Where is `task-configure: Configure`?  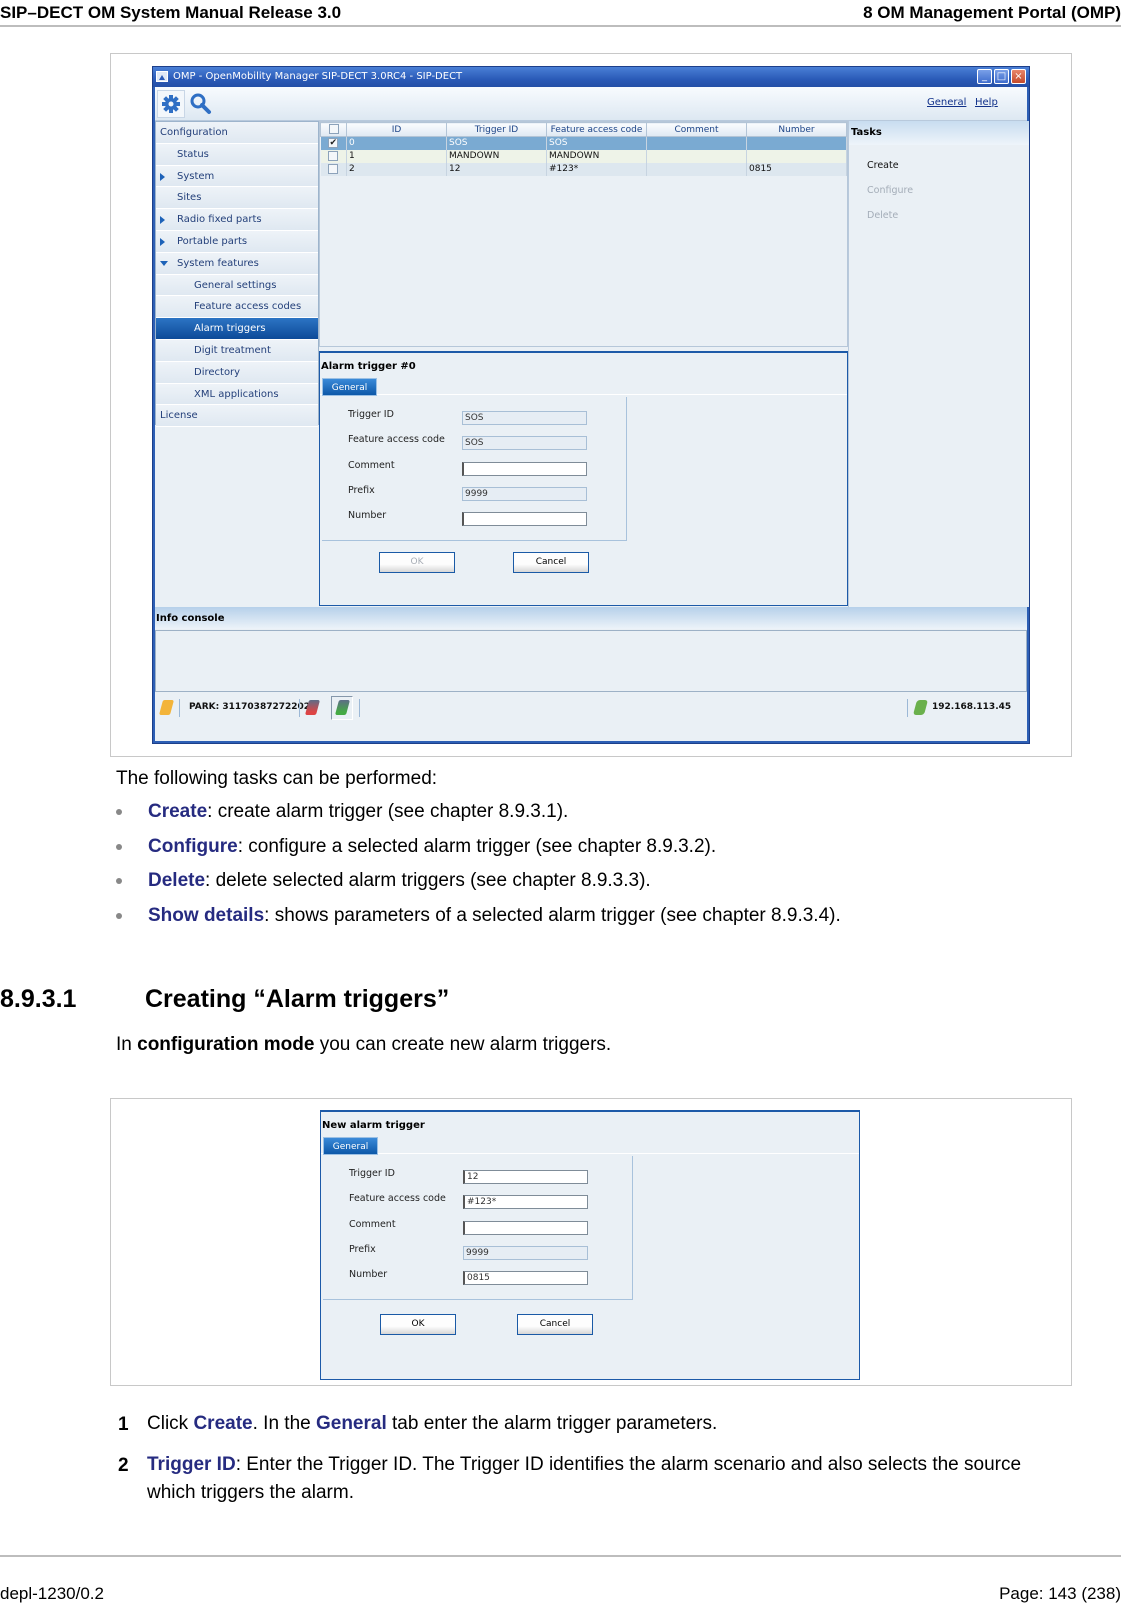
task-configure: Configure is located at coordinates (890, 190).